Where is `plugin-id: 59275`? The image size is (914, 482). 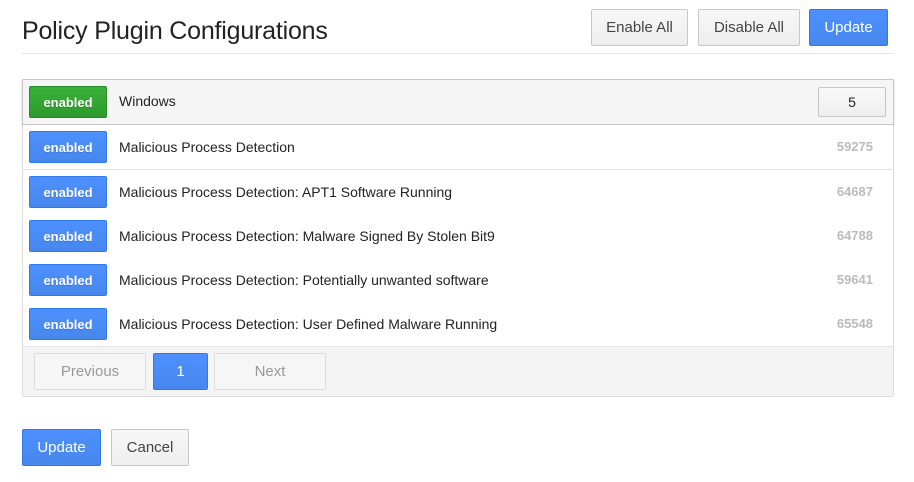 plugin-id: 59275 is located at coordinates (854, 146).